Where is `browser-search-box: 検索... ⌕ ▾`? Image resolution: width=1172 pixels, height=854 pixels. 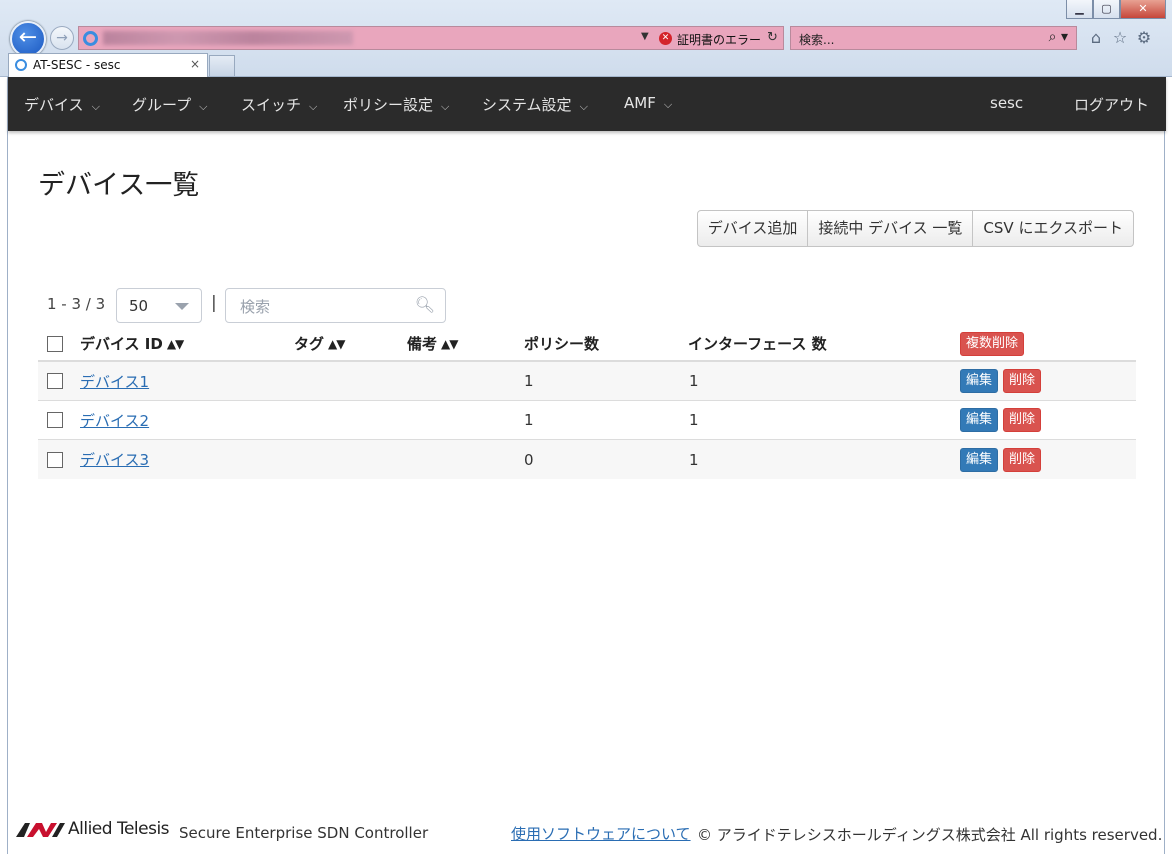
browser-search-box: 検索... ⌕ ▾ is located at coordinates (933, 38).